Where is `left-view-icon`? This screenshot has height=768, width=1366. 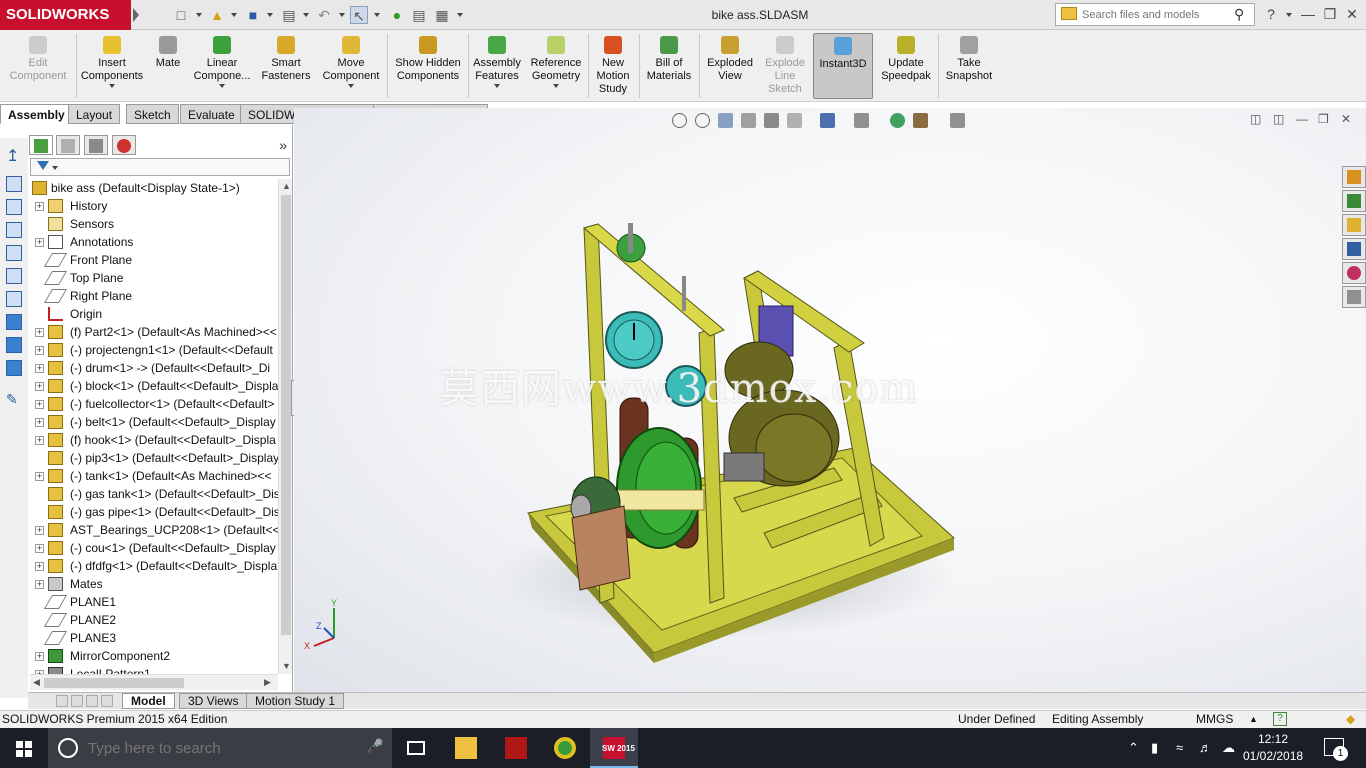 left-view-icon is located at coordinates (14, 230).